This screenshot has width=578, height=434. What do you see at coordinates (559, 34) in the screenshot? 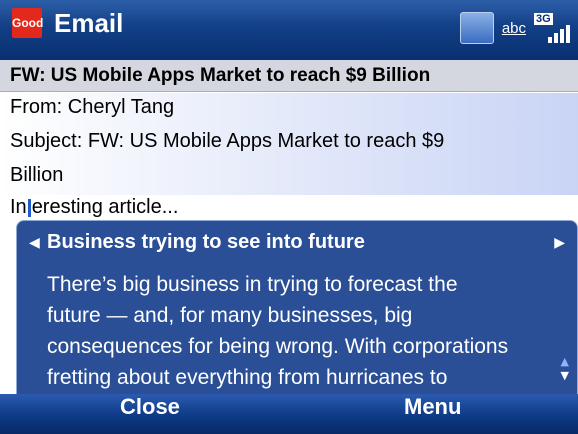
I see `signal-bars` at bounding box center [559, 34].